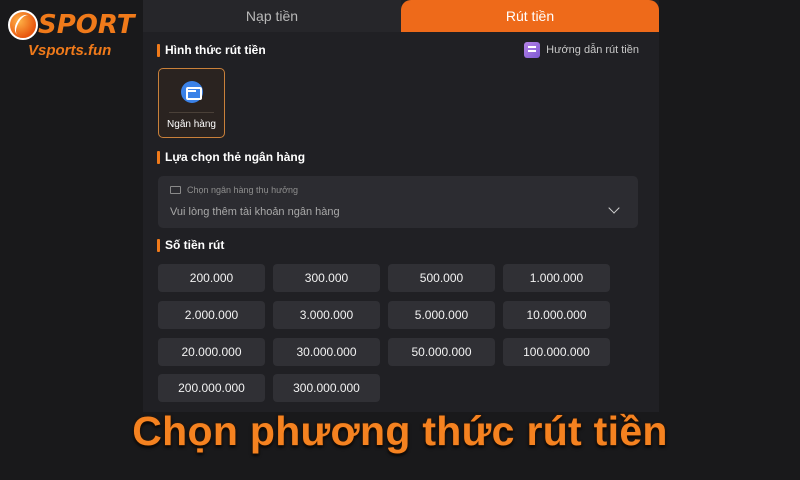 The width and height of the screenshot is (800, 480). I want to click on method-divider, so click(191, 112).